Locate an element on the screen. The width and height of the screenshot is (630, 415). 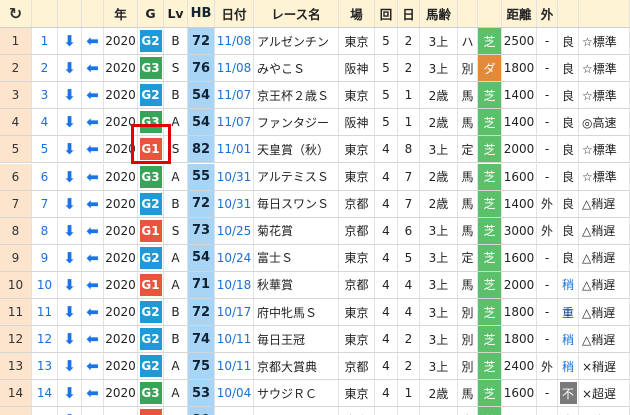
header-day: 日 is located at coordinates (409, 13).